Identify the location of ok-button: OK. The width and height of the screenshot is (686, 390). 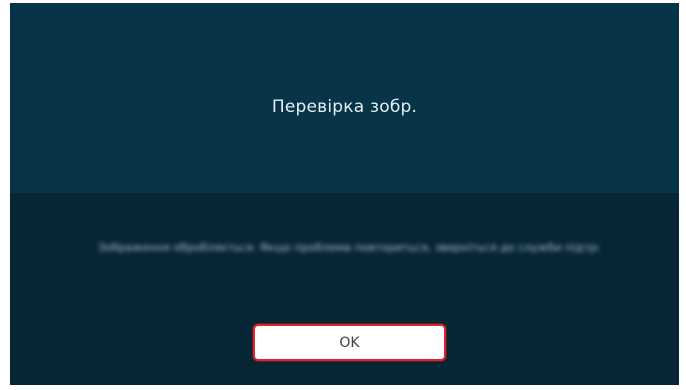
(349, 342).